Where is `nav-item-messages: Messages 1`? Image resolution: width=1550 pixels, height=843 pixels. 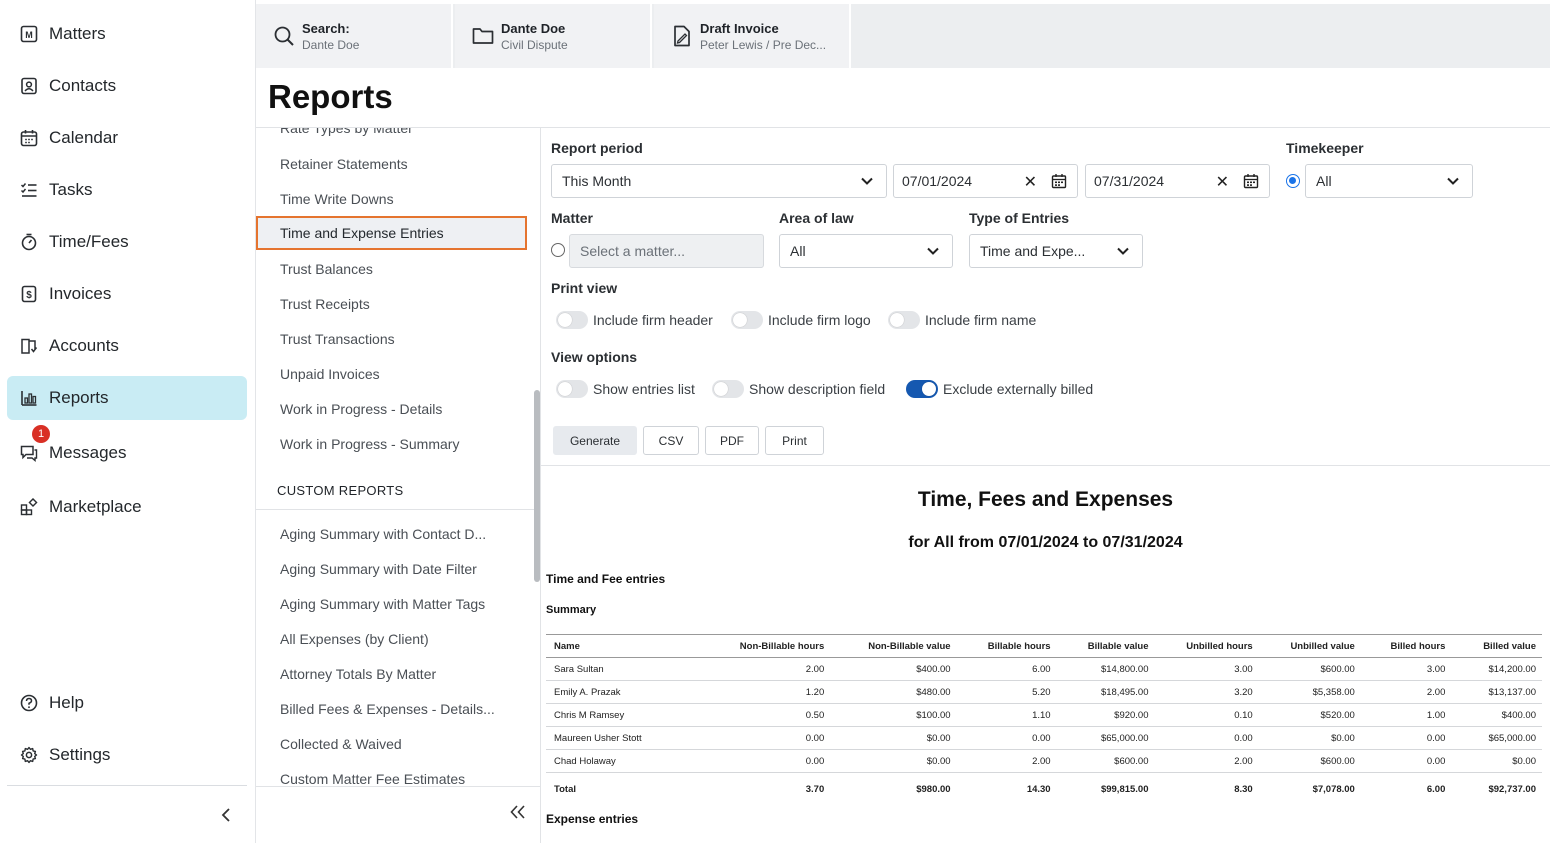
nav-item-messages: Messages 1 is located at coordinates (127, 450).